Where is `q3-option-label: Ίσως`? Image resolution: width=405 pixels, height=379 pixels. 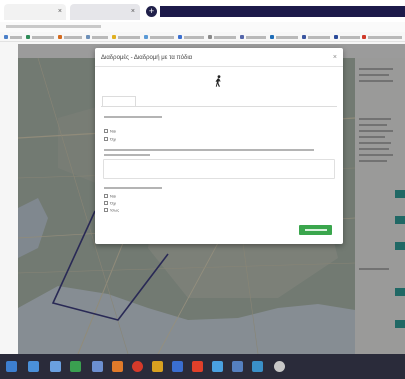 q3-option-label: Ίσως is located at coordinates (115, 210).